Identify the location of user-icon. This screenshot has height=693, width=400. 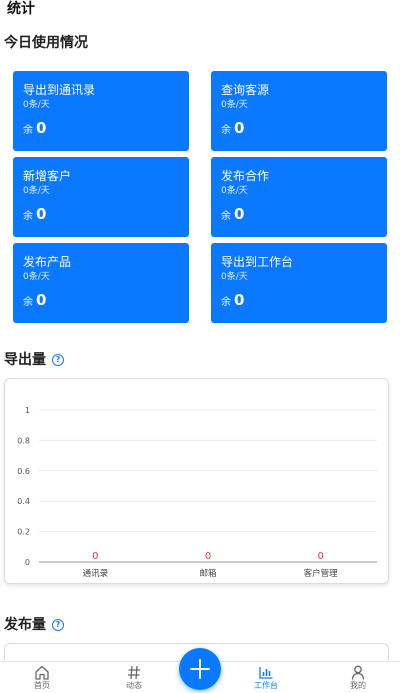
(358, 672).